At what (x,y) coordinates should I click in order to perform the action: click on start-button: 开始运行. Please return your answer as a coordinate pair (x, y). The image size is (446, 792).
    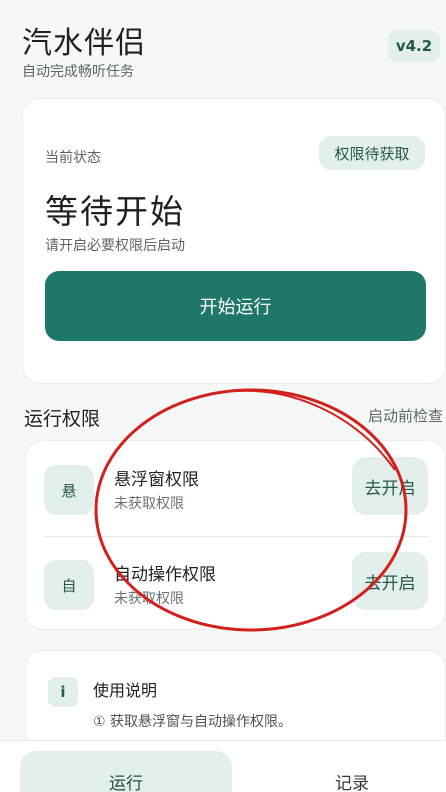
    Looking at the image, I should click on (235, 306).